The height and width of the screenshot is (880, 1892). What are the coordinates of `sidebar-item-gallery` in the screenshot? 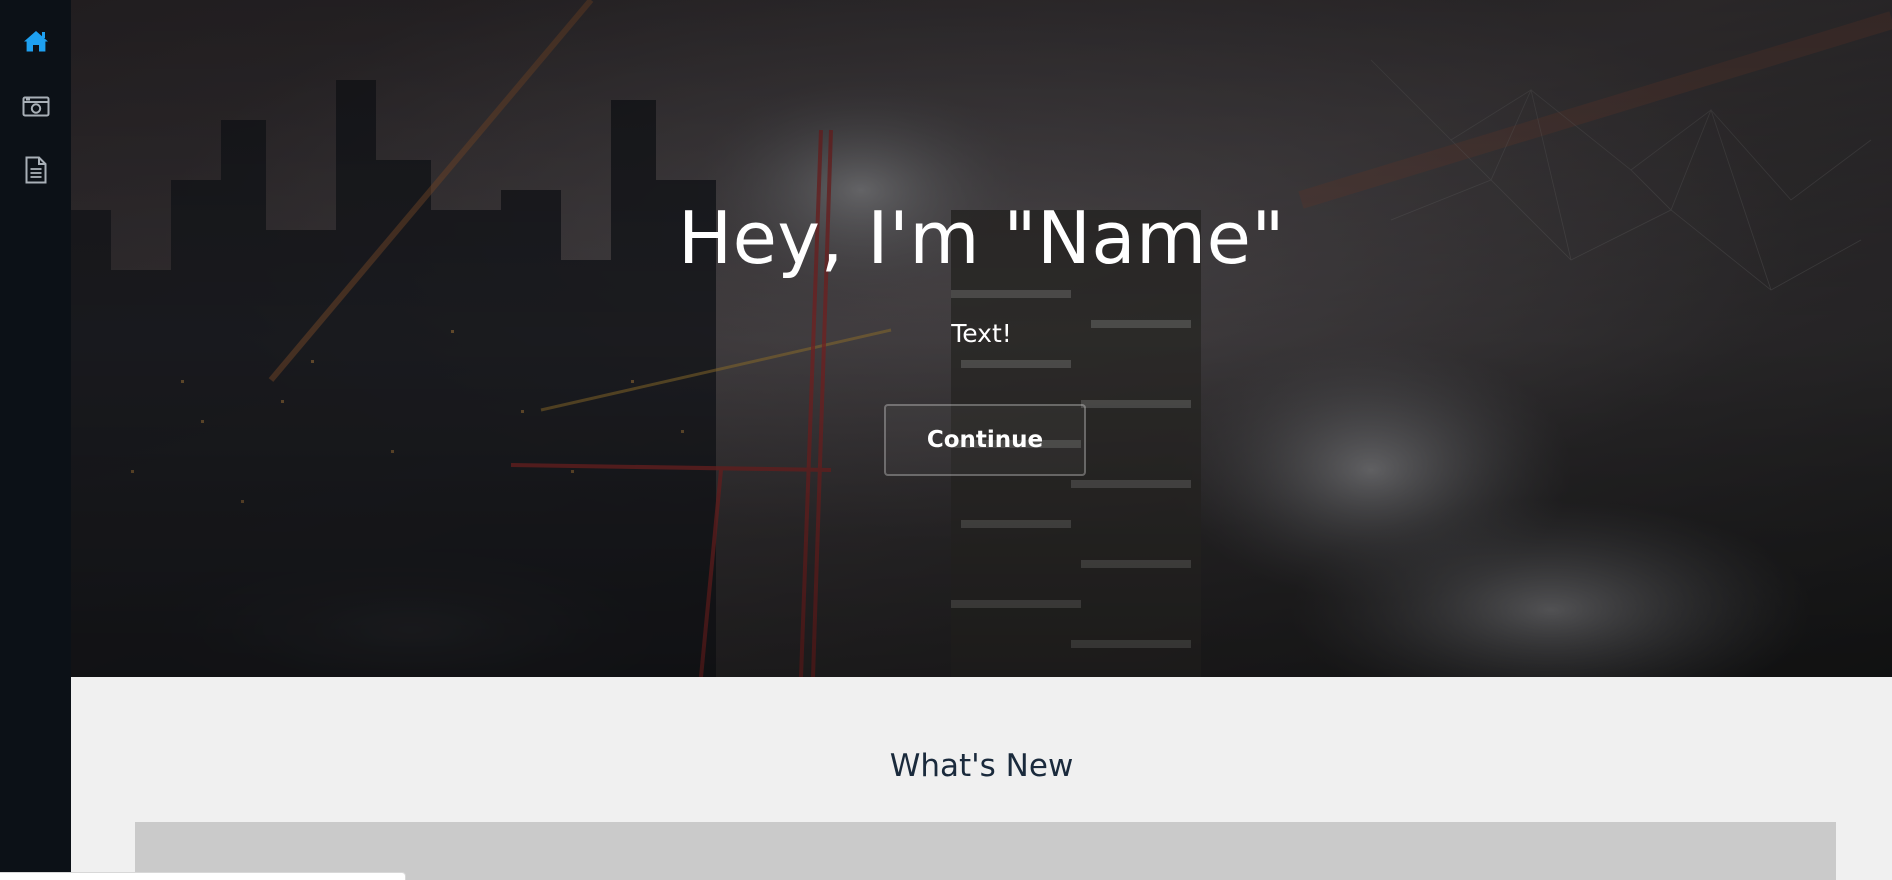 It's located at (35, 106).